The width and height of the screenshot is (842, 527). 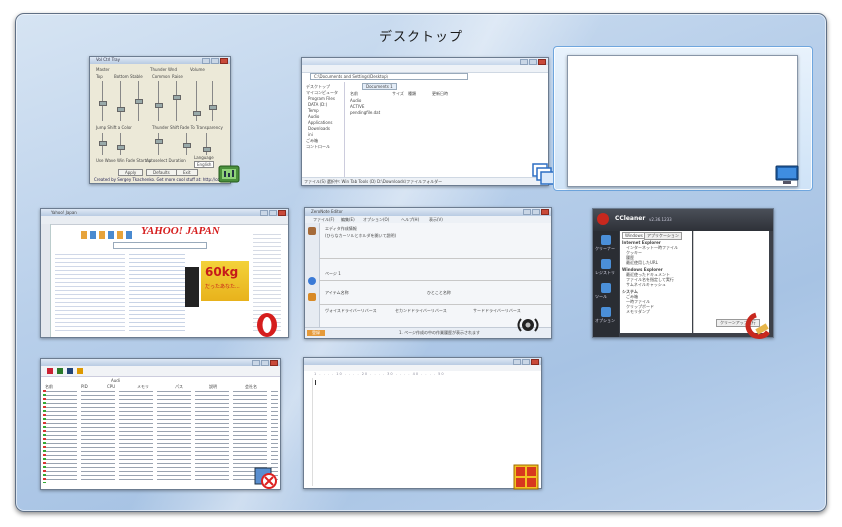 I want to click on defaults-button: Defaults, so click(x=161, y=172).